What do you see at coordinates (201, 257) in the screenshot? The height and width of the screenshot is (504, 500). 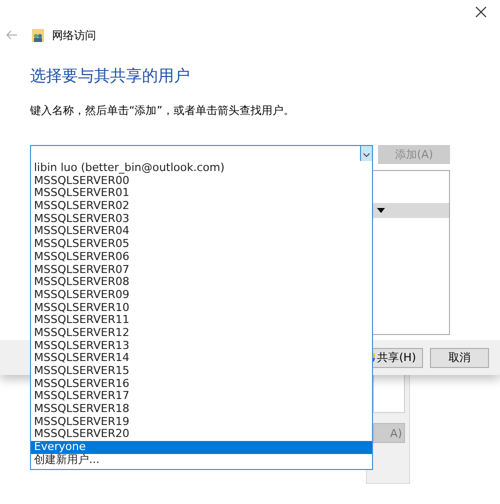 I see `dropdown-item: MSSQLSERVER06` at bounding box center [201, 257].